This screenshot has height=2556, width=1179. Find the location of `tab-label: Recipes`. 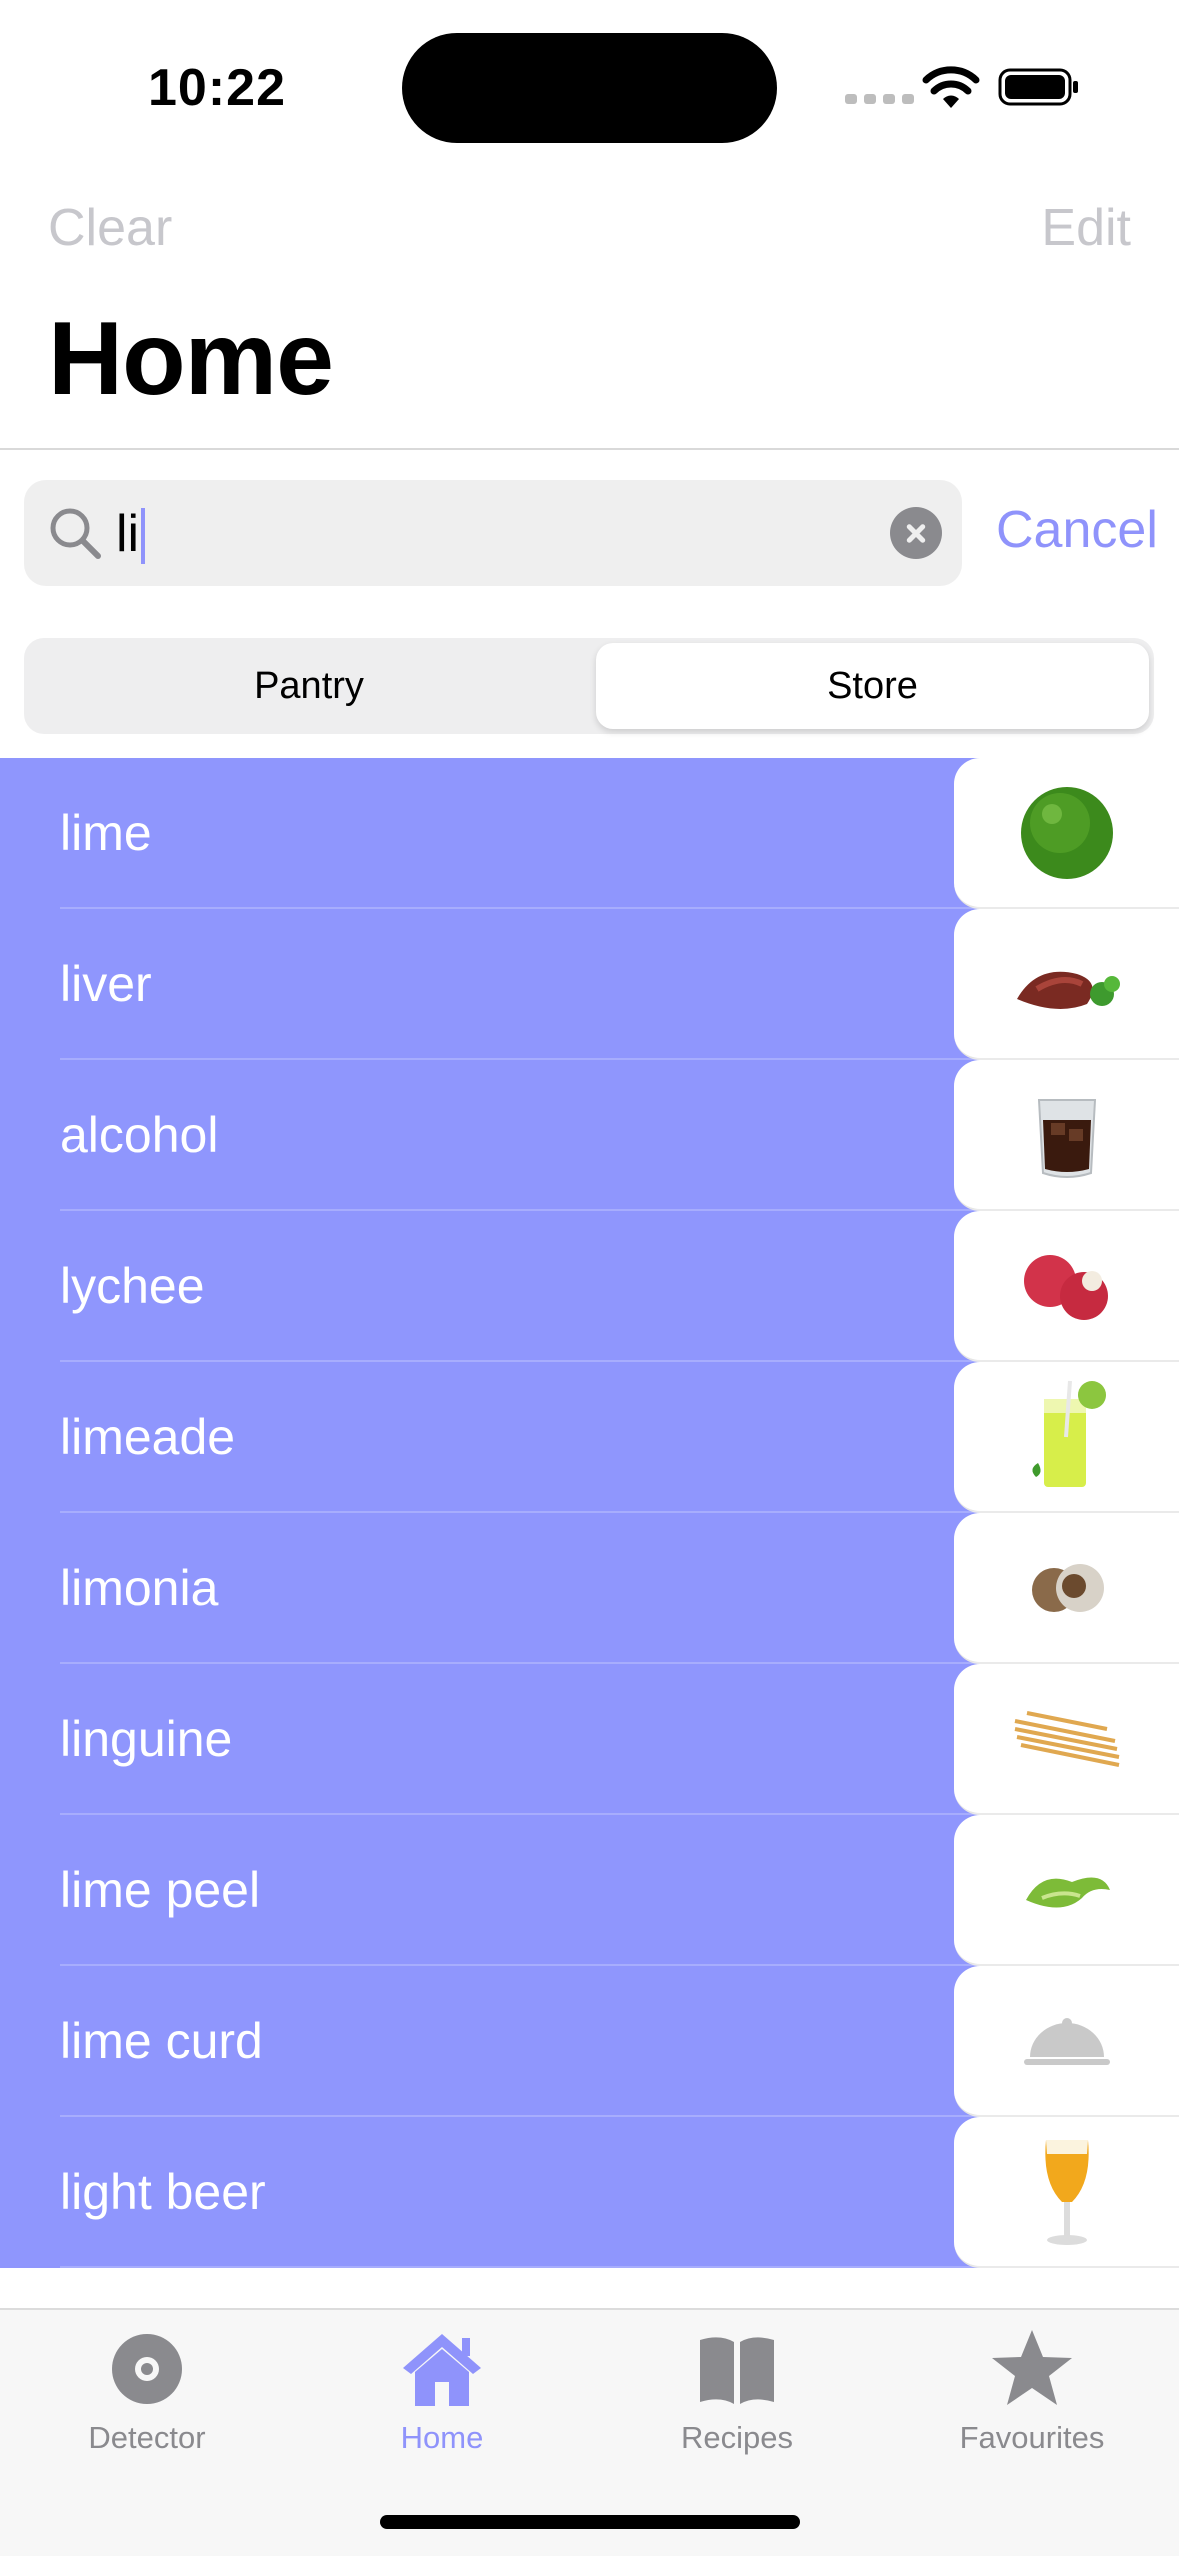

tab-label: Recipes is located at coordinates (737, 2437).